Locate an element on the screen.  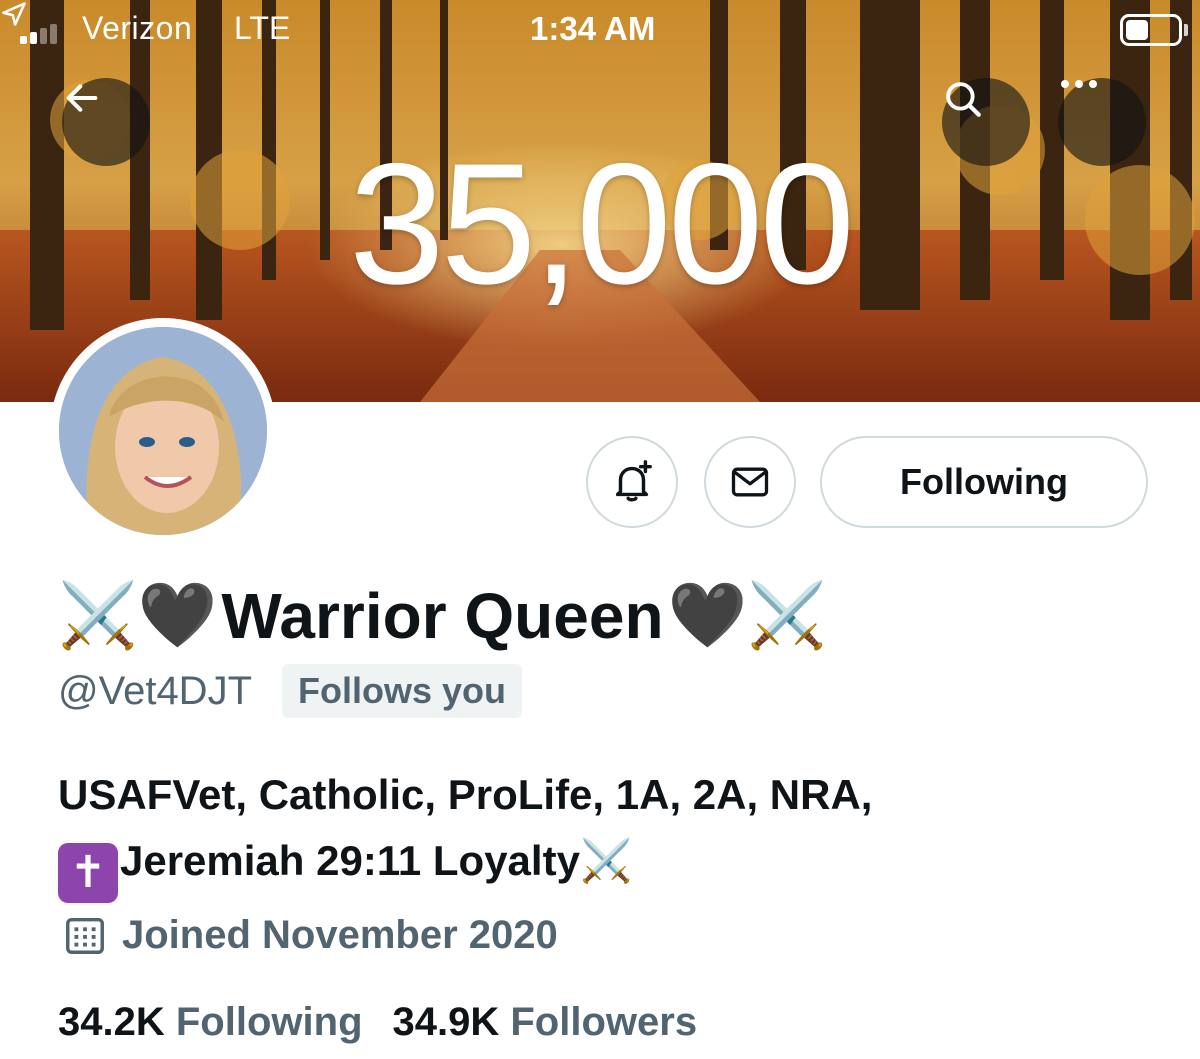
envelope-icon is located at coordinates (750, 482).